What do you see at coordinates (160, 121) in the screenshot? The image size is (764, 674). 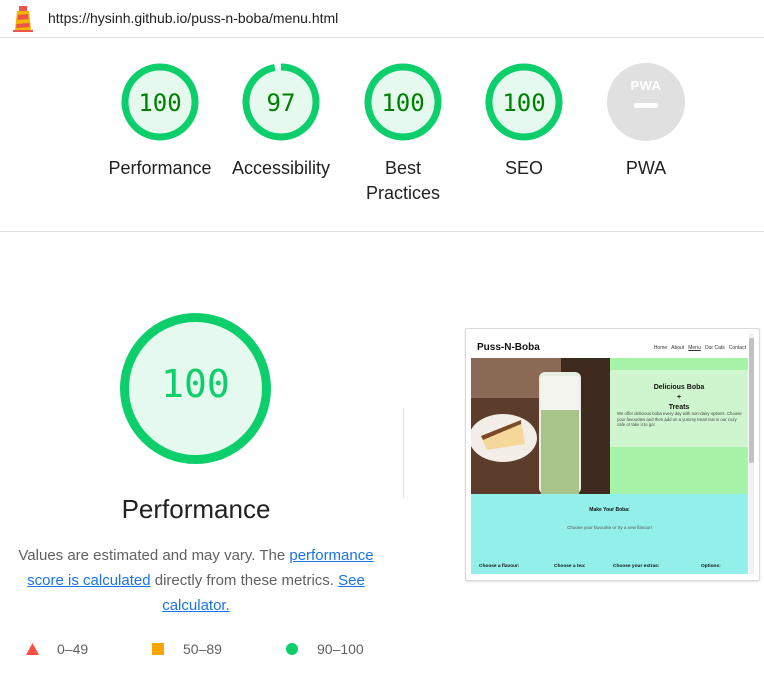 I see `gauge-performance: 100 Performance` at bounding box center [160, 121].